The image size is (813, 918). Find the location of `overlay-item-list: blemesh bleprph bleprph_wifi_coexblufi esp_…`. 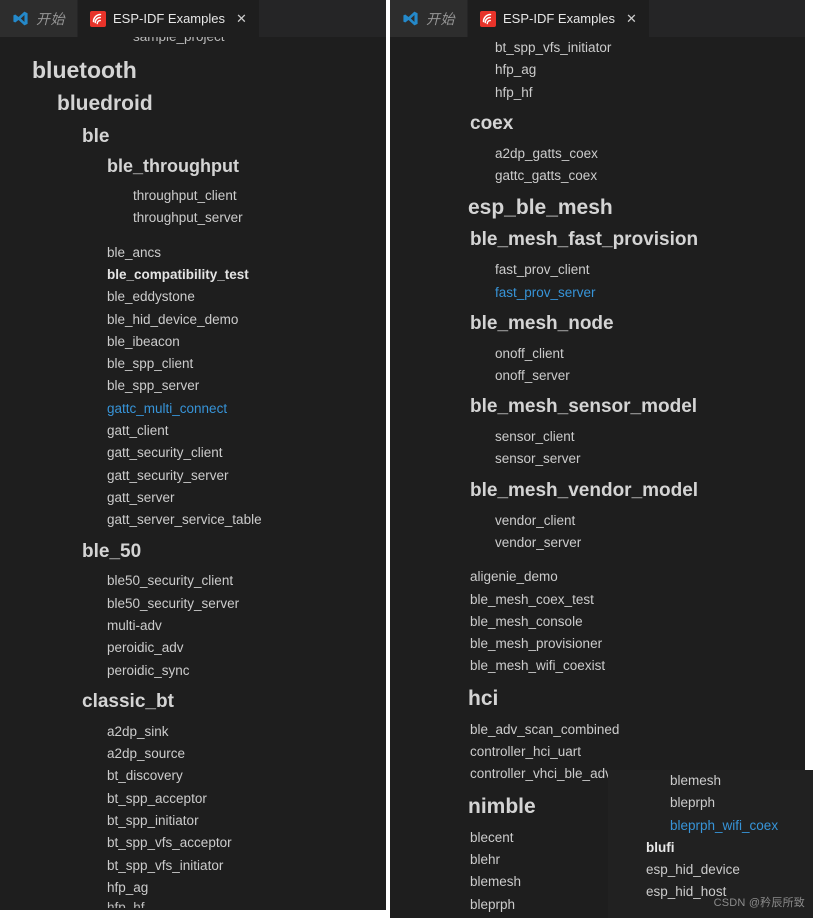

overlay-item-list: blemesh bleprph bleprph_wifi_coexblufi esp_… is located at coordinates (710, 837).